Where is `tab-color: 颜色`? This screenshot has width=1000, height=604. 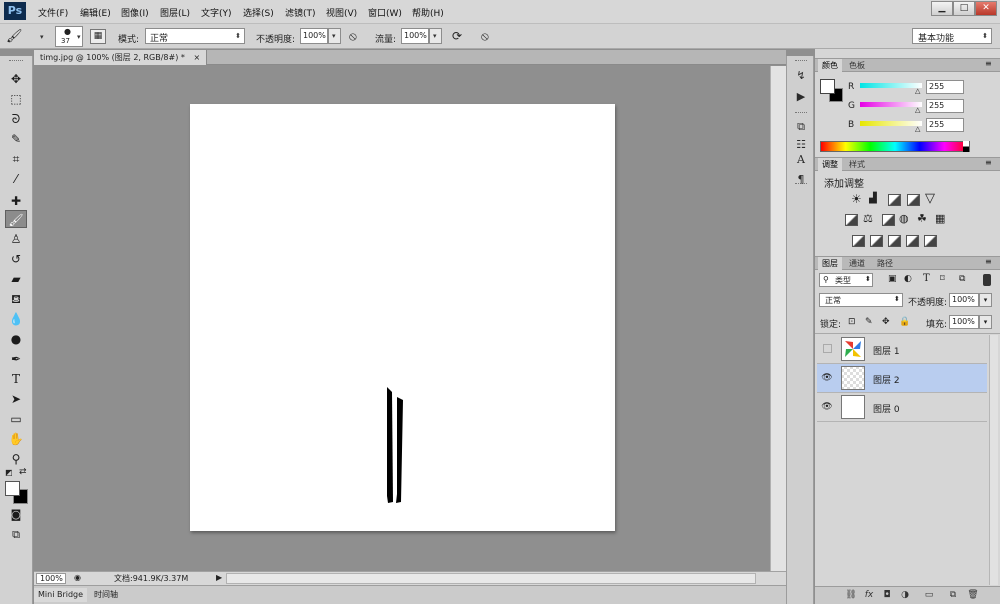
tab-color: 颜色 is located at coordinates (830, 65).